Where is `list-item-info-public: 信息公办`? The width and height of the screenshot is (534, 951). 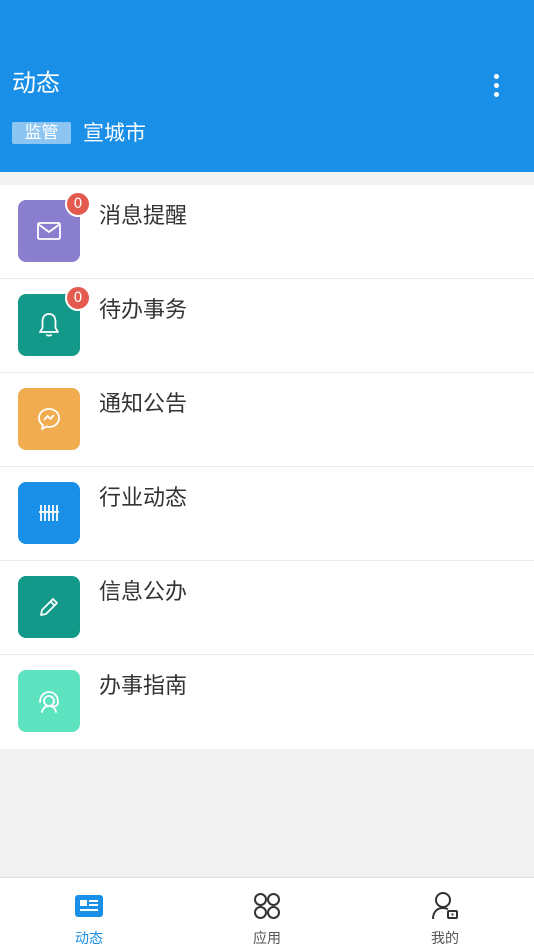
list-item-info-public: 信息公办 is located at coordinates (267, 608).